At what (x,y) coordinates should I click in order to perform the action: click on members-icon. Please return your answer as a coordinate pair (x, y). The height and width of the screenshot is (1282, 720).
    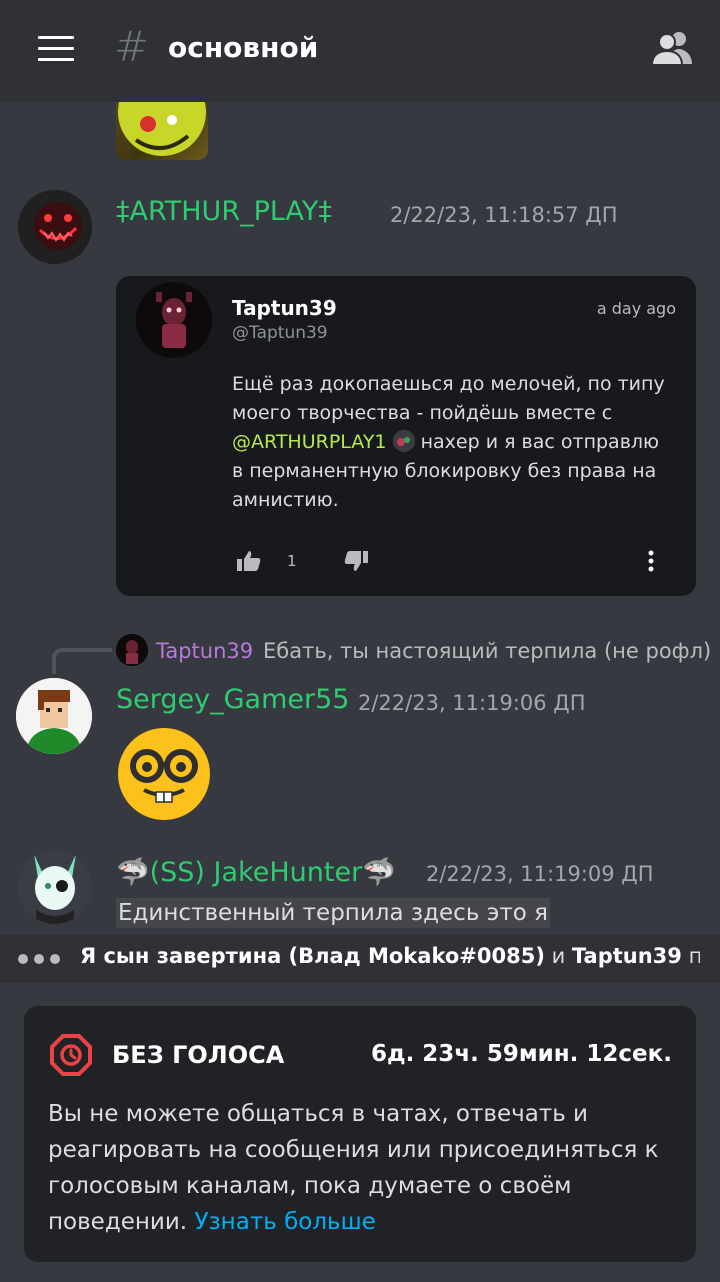
    Looking at the image, I should click on (672, 48).